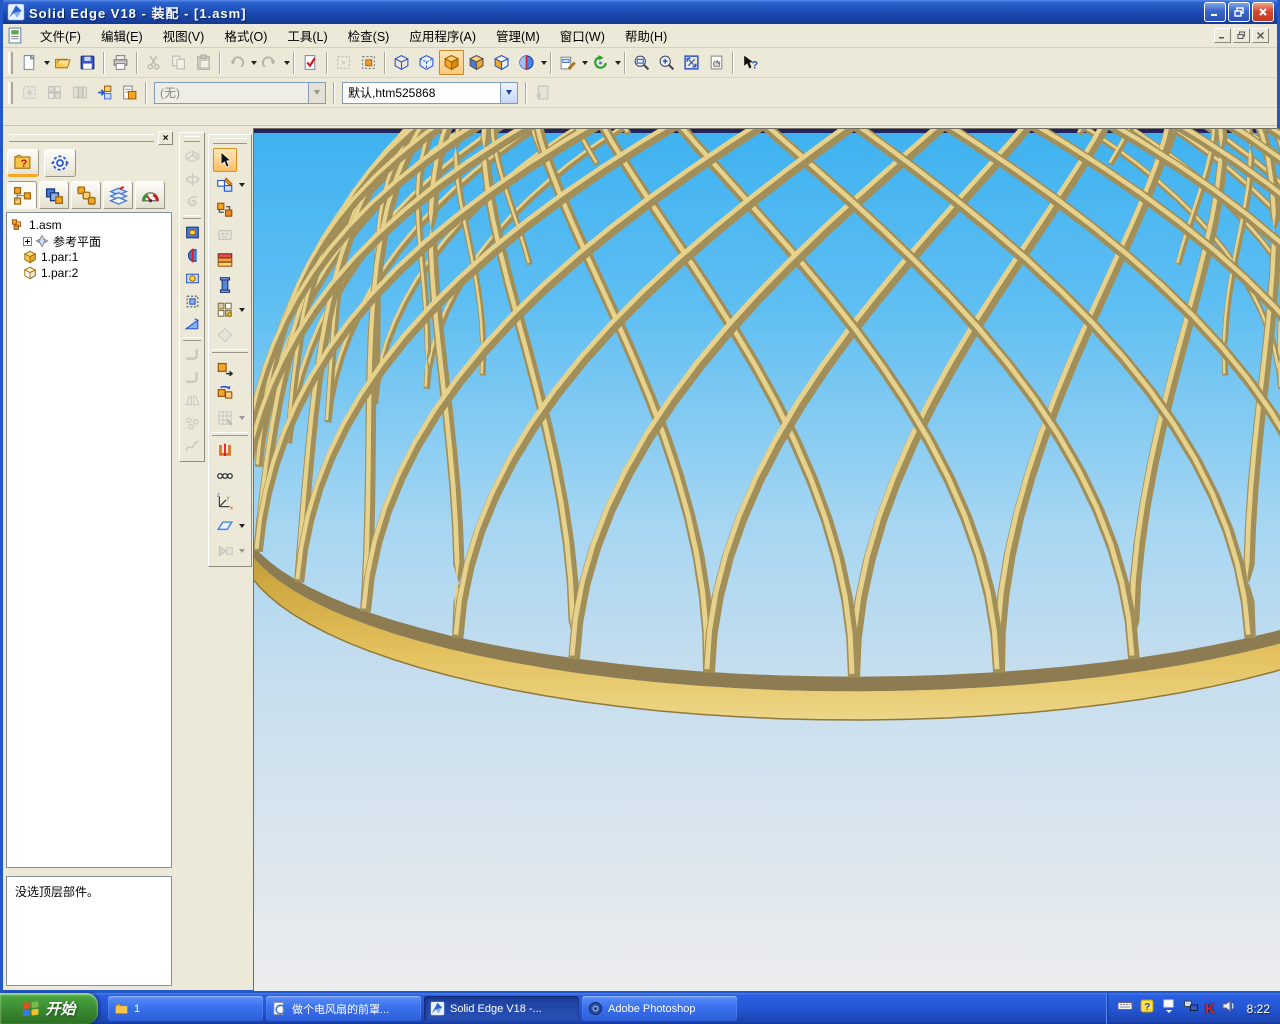  What do you see at coordinates (184, 35) in the screenshot?
I see `menu-item-3: 视图(V)` at bounding box center [184, 35].